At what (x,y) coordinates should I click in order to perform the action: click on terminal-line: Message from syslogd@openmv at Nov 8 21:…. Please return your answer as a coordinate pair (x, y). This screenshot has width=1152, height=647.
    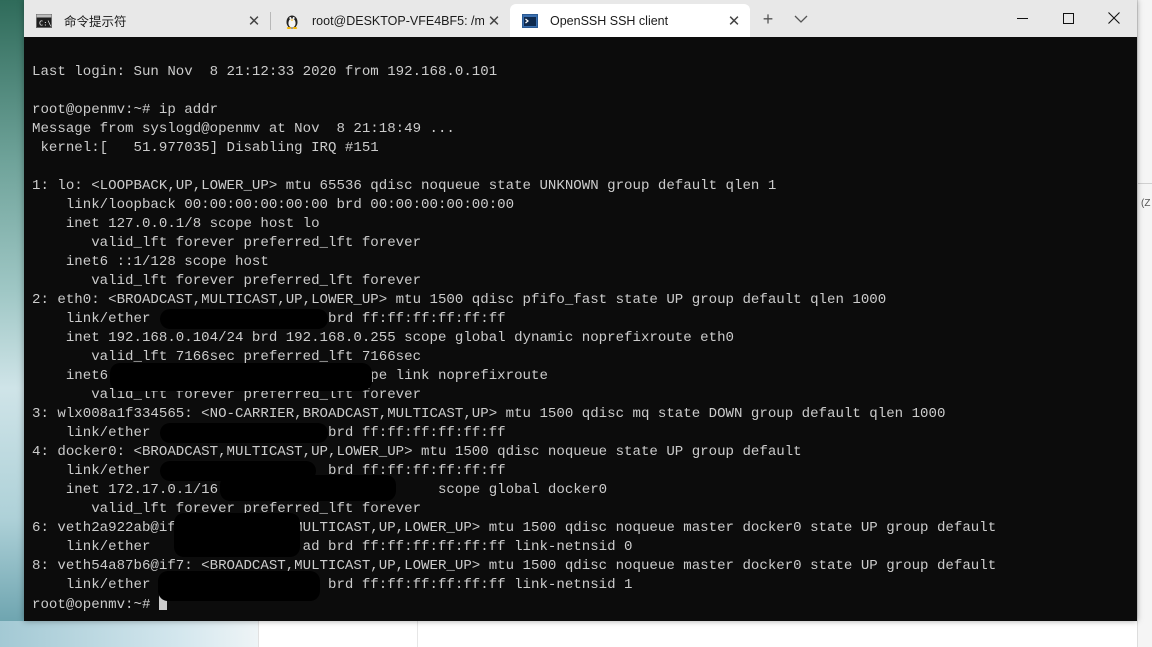
    Looking at the image, I should click on (243, 129).